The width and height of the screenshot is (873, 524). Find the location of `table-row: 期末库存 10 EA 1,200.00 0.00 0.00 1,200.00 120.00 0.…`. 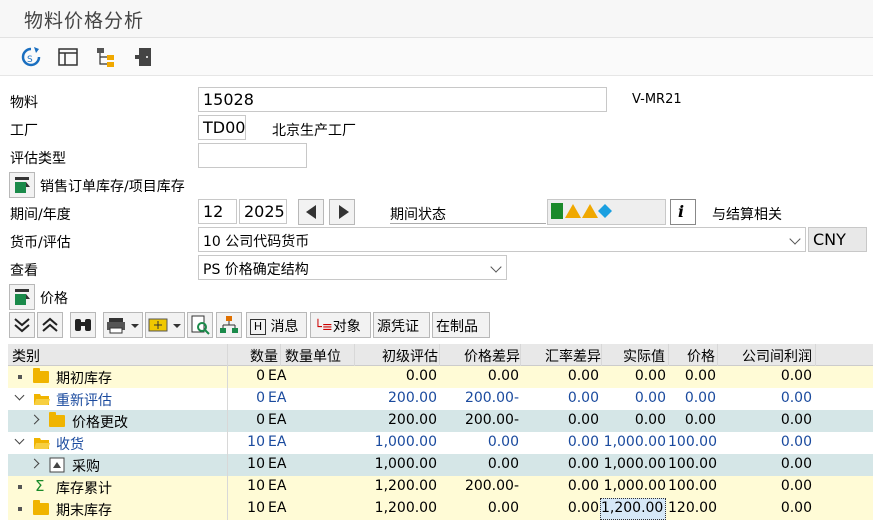

table-row: 期末库存 10 EA 1,200.00 0.00 0.00 1,200.00 120.00 0.… is located at coordinates (440, 509).